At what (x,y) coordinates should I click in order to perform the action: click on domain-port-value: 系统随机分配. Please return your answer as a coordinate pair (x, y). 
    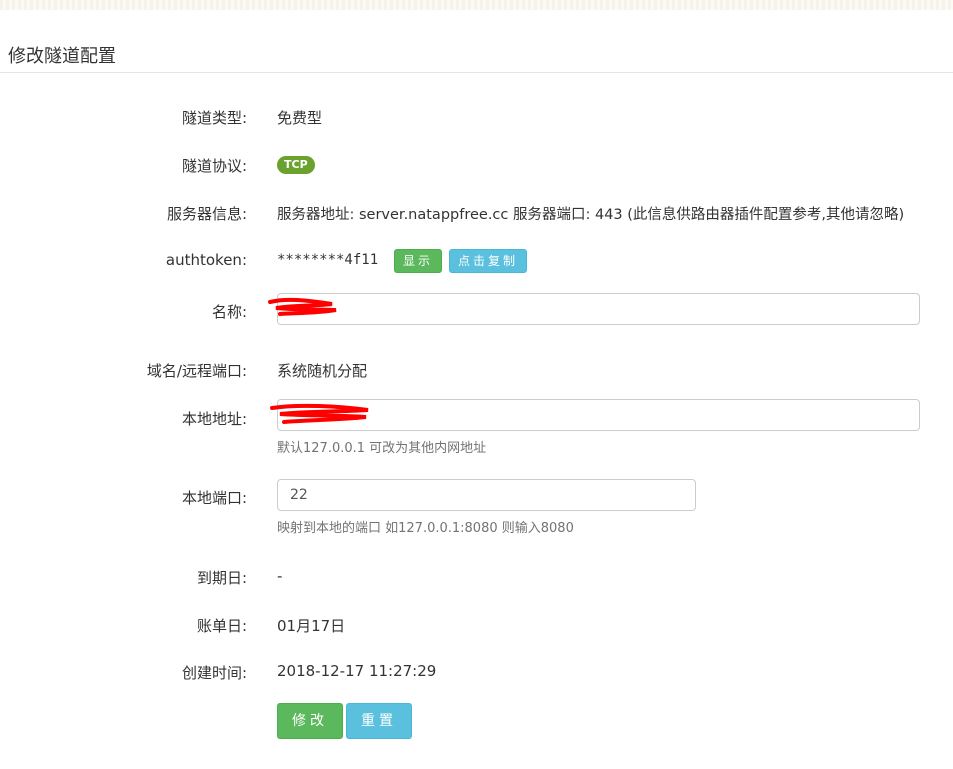
    Looking at the image, I should click on (322, 371).